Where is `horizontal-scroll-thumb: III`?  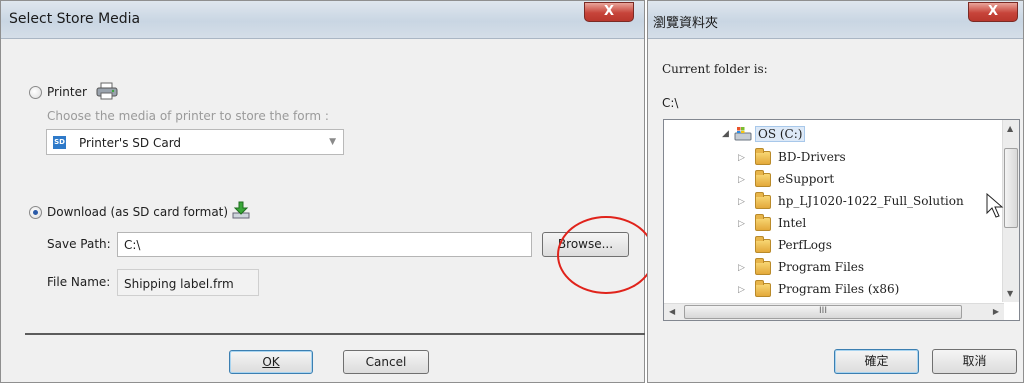
horizontal-scroll-thumb: III is located at coordinates (823, 312).